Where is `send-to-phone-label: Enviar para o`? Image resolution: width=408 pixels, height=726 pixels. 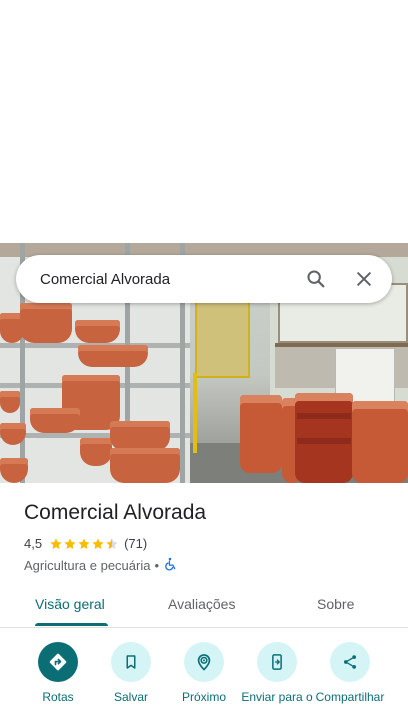 send-to-phone-label: Enviar para o is located at coordinates (277, 697).